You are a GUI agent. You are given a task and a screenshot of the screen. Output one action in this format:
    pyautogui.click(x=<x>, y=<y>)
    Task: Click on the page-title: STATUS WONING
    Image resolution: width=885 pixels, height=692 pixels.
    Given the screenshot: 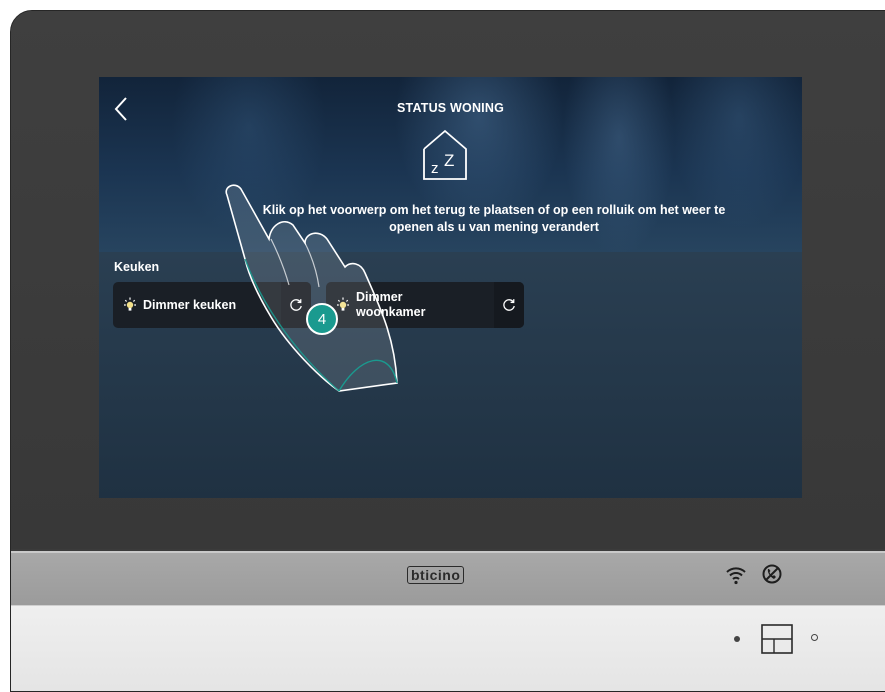 What is the action you would take?
    pyautogui.click(x=450, y=108)
    